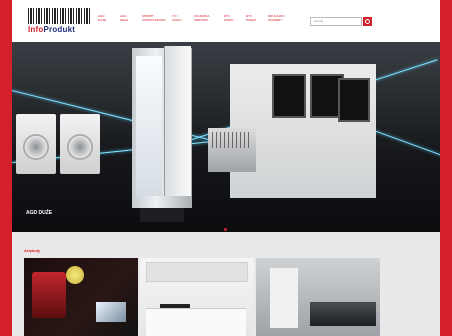 The width and height of the screenshot is (452, 336). Describe the element at coordinates (205, 18) in the screenshot. I see `nav-item-ochrona-zdrowia: Ochrona zdrowia` at that location.